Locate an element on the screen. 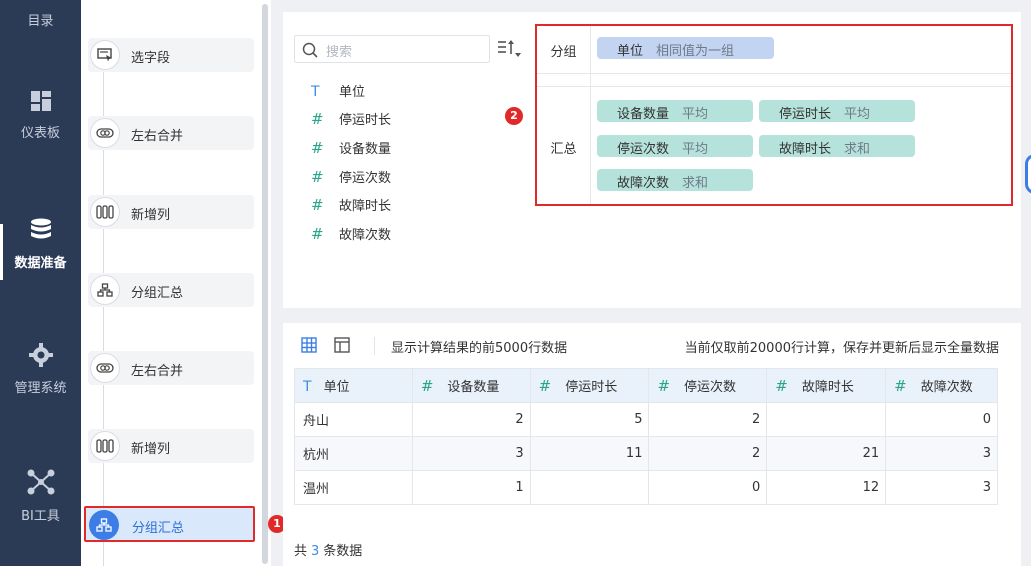 The image size is (1031, 566). step-add-column-2: 新增列 is located at coordinates (171, 446).